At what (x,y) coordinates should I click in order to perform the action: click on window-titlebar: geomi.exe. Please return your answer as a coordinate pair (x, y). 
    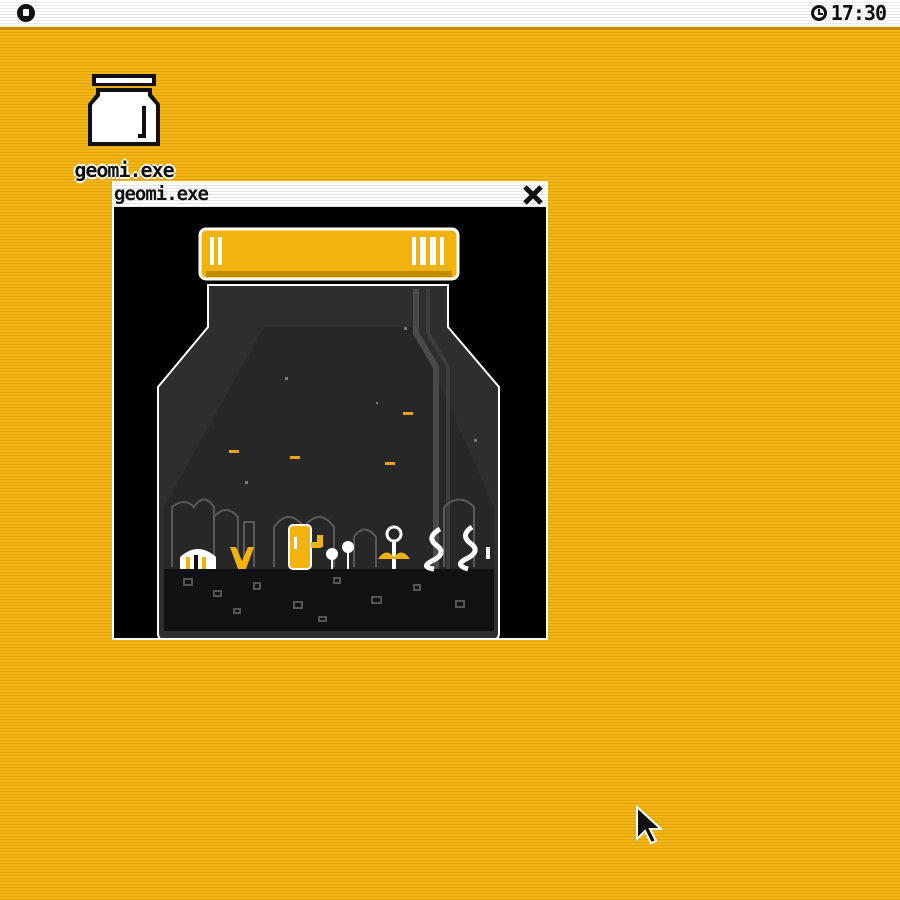
    Looking at the image, I should click on (330, 195).